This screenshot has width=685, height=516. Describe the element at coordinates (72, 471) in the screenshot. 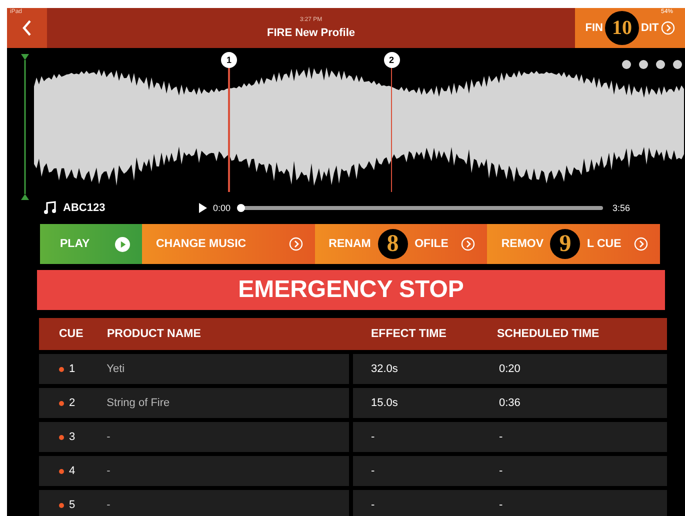

I see `cue-number: 4` at that location.